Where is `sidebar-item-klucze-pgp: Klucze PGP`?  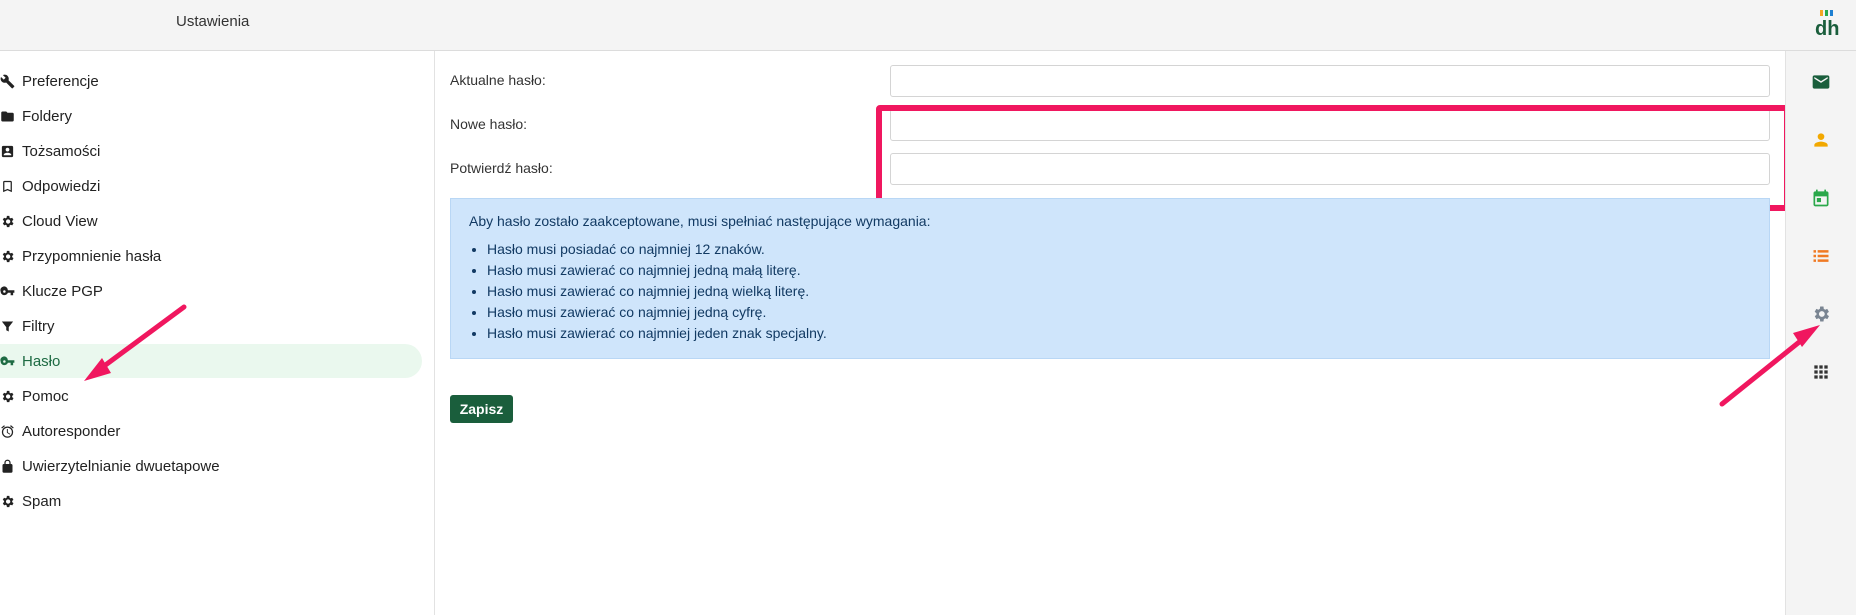
sidebar-item-klucze-pgp: Klucze PGP is located at coordinates (211, 291).